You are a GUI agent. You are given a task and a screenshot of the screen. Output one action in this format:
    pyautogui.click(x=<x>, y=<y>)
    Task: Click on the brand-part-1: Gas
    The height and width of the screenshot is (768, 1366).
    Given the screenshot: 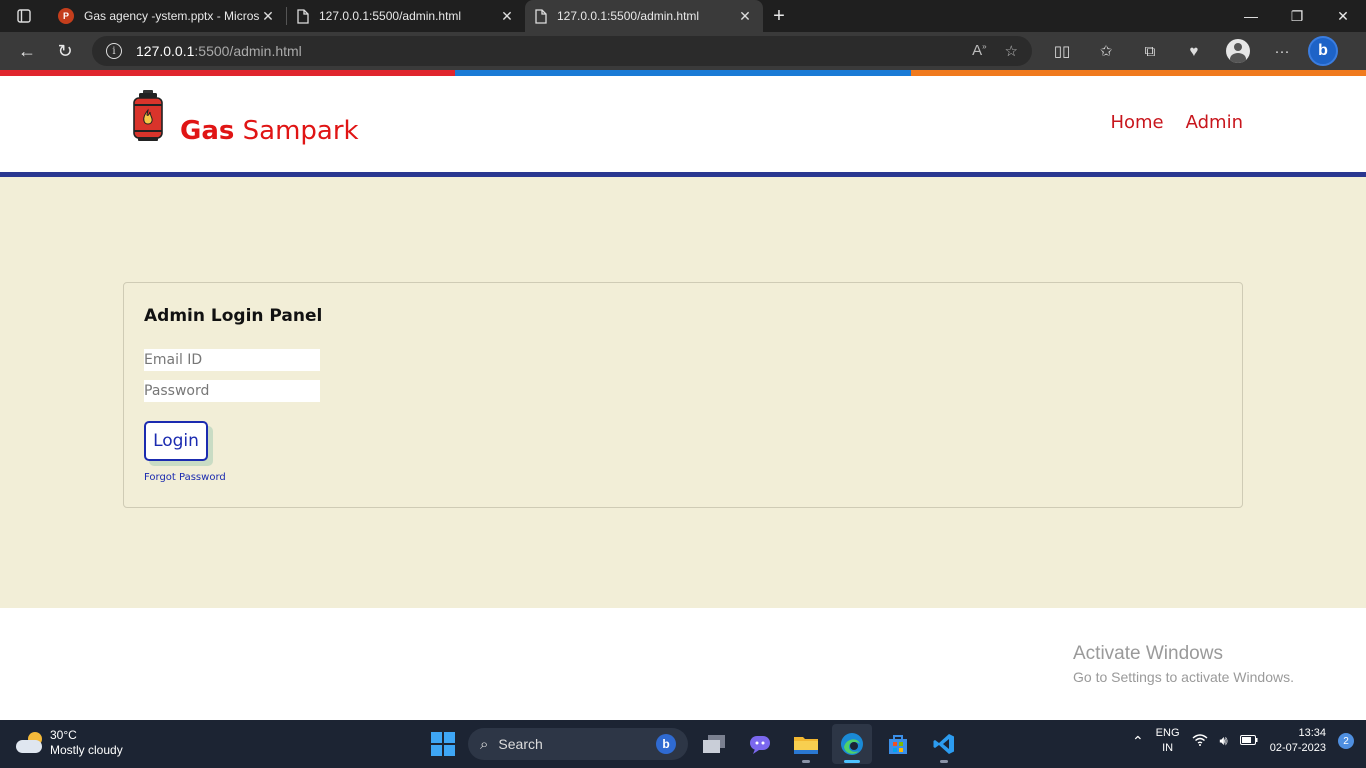 What is the action you would take?
    pyautogui.click(x=207, y=131)
    